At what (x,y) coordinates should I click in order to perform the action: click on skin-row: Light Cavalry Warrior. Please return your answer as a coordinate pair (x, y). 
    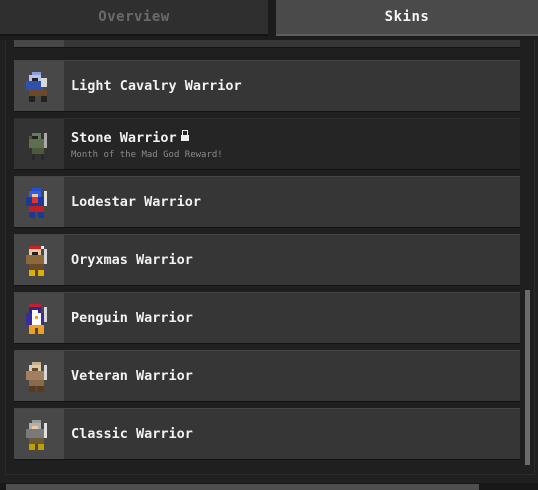
    Looking at the image, I should click on (267, 86).